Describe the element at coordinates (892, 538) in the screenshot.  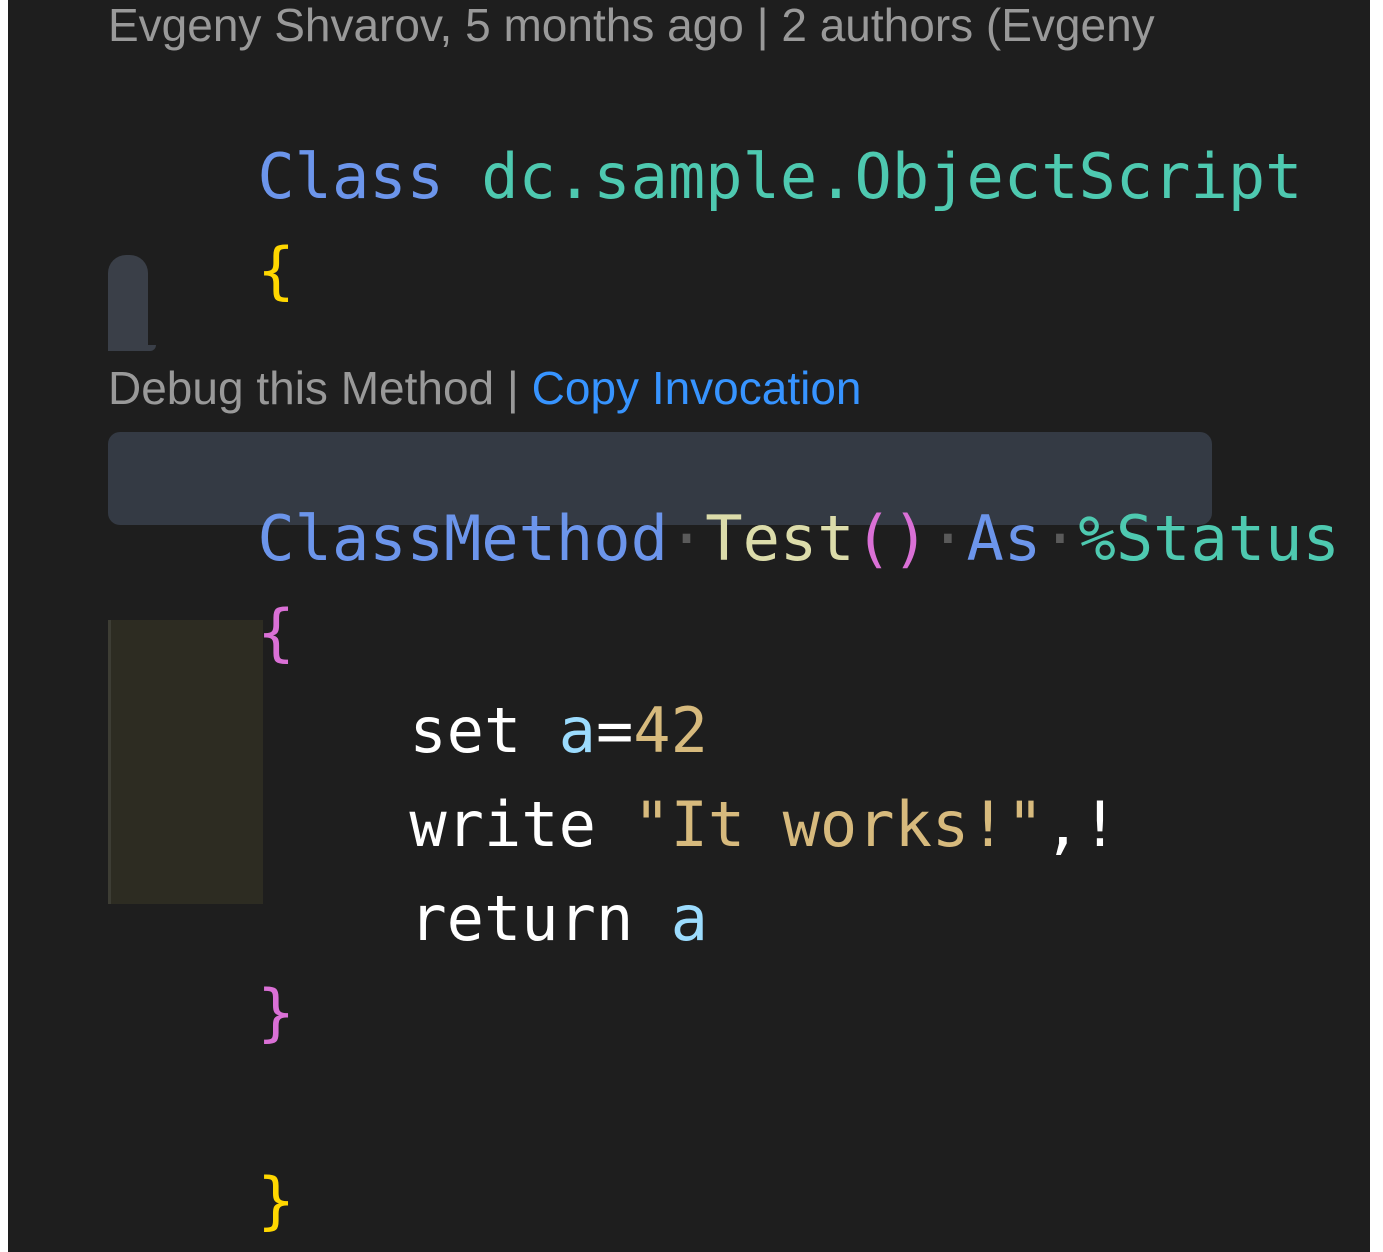
I see `method-parens: ()` at that location.